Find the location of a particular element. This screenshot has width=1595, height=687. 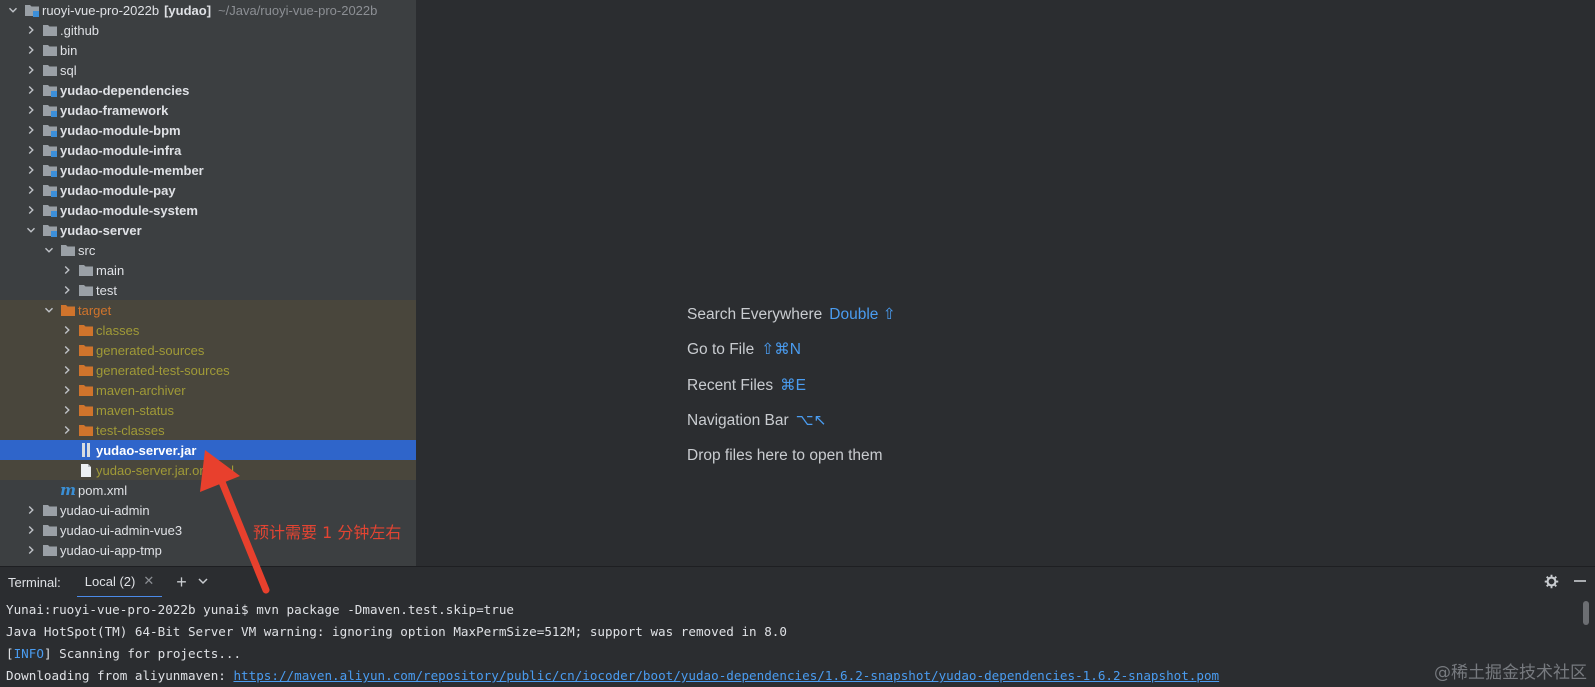

tree-item-yudao-framework: yudao-framework is located at coordinates (208, 110).